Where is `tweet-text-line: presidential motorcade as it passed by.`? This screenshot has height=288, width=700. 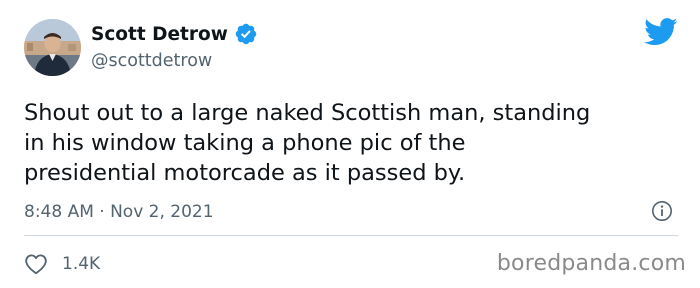
tweet-text-line: presidential motorcade as it passed by. is located at coordinates (245, 173).